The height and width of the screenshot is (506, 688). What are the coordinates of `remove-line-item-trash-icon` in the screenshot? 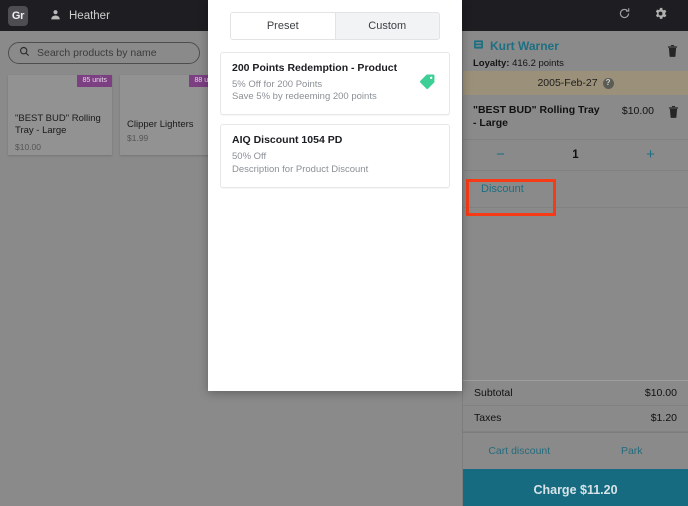 It's located at (673, 114).